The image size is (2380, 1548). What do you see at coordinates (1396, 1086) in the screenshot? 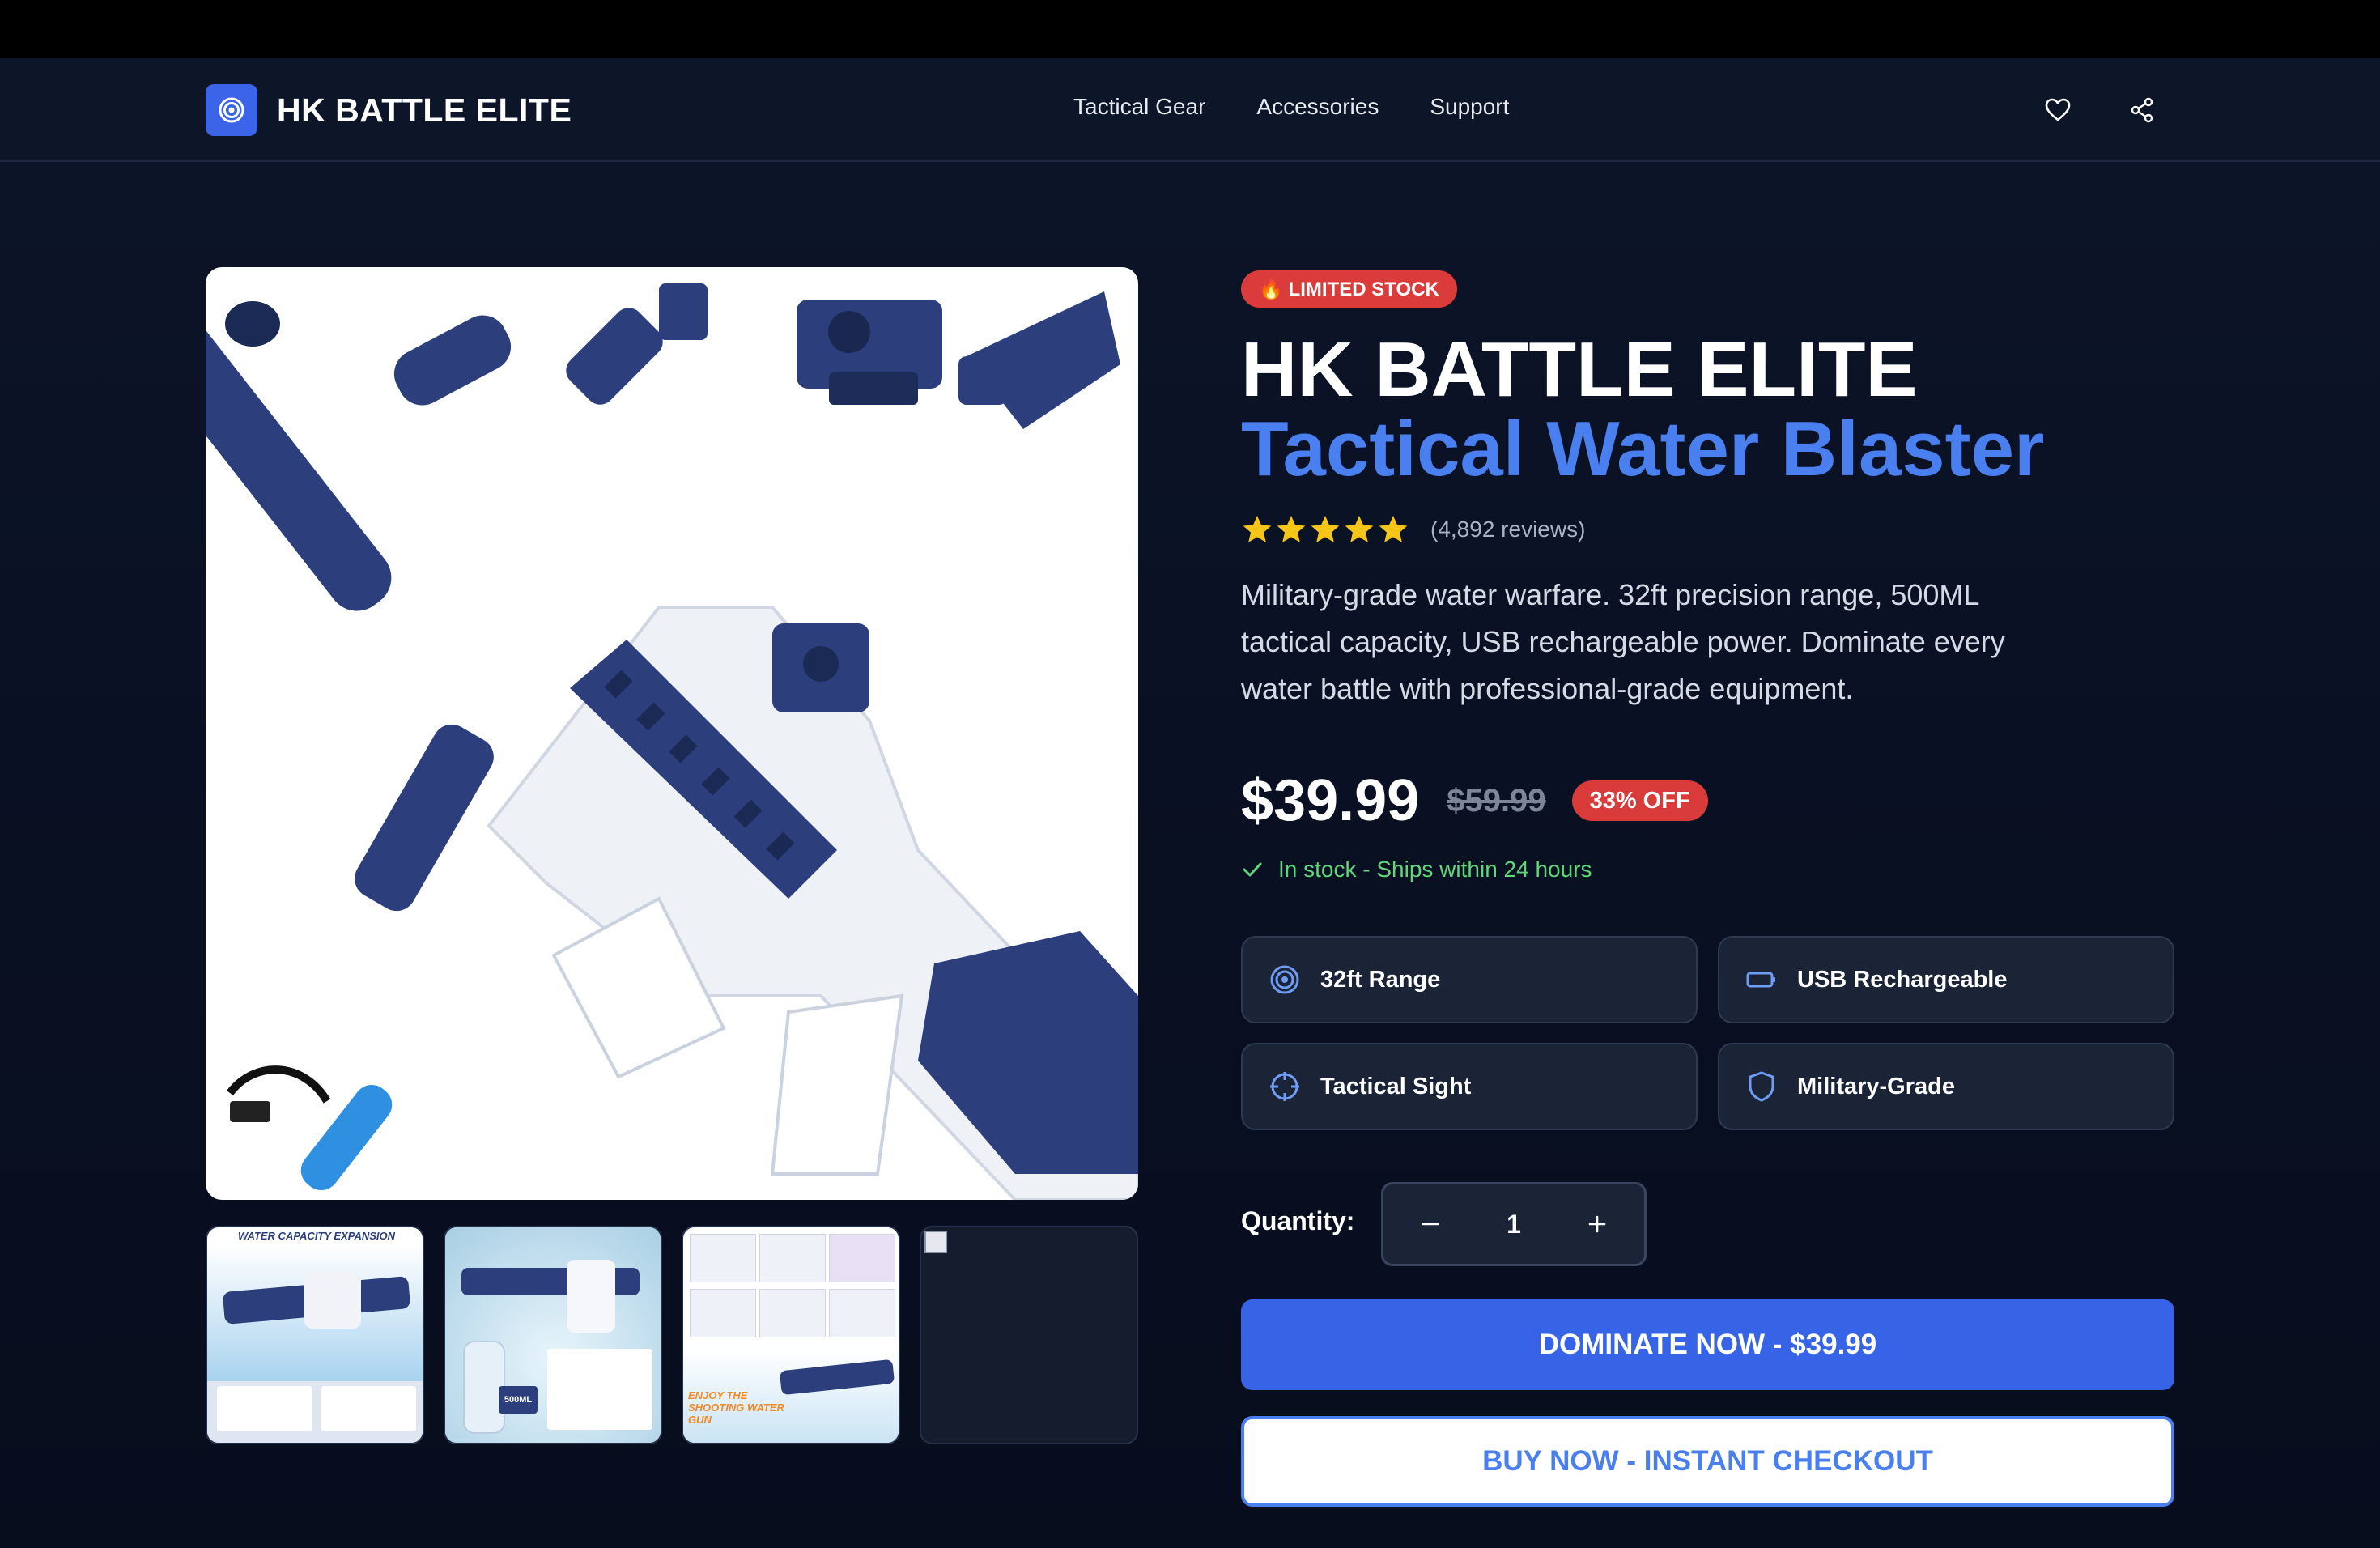
I see `feature-label: Tactical Sight` at bounding box center [1396, 1086].